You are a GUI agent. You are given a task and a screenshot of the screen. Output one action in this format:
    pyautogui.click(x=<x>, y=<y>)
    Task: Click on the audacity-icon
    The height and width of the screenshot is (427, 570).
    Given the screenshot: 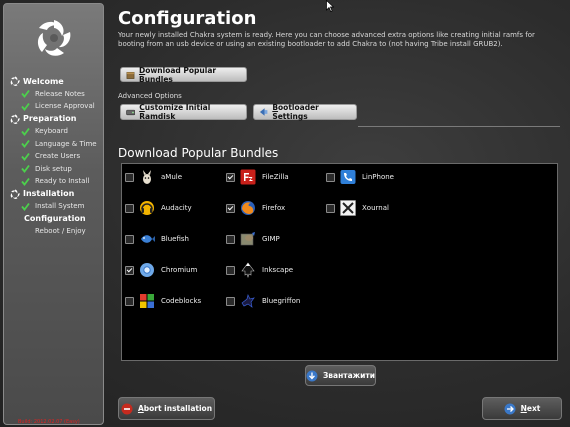 What is the action you would take?
    pyautogui.click(x=147, y=208)
    